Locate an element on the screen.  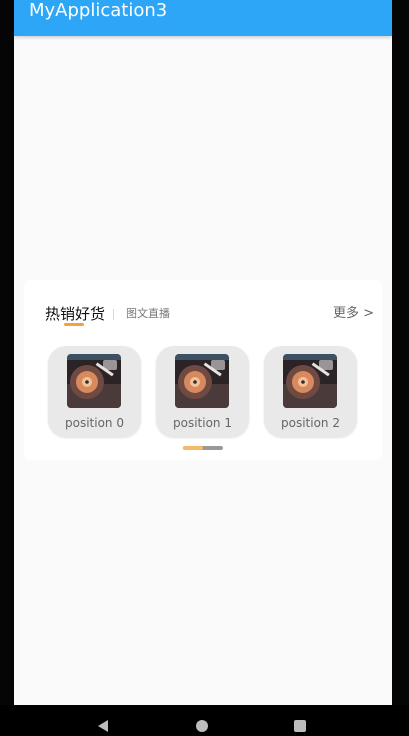
app-title: MyApplication3 is located at coordinates (98, 10).